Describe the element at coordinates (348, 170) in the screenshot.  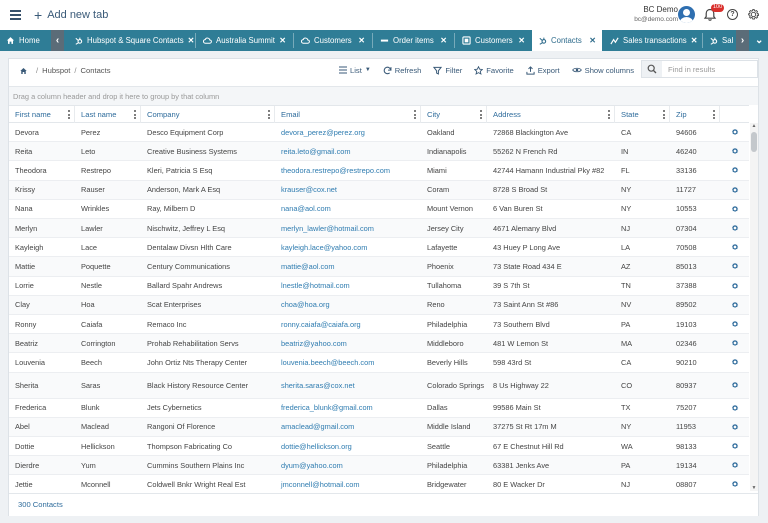
I see `cell-email: theodora.restrepo@restrepo.com` at that location.